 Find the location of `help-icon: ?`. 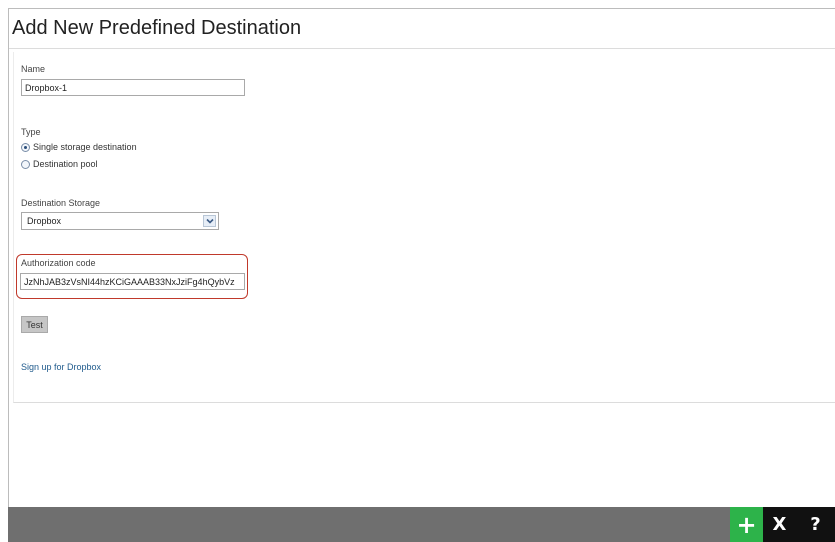

help-icon: ? is located at coordinates (815, 524).